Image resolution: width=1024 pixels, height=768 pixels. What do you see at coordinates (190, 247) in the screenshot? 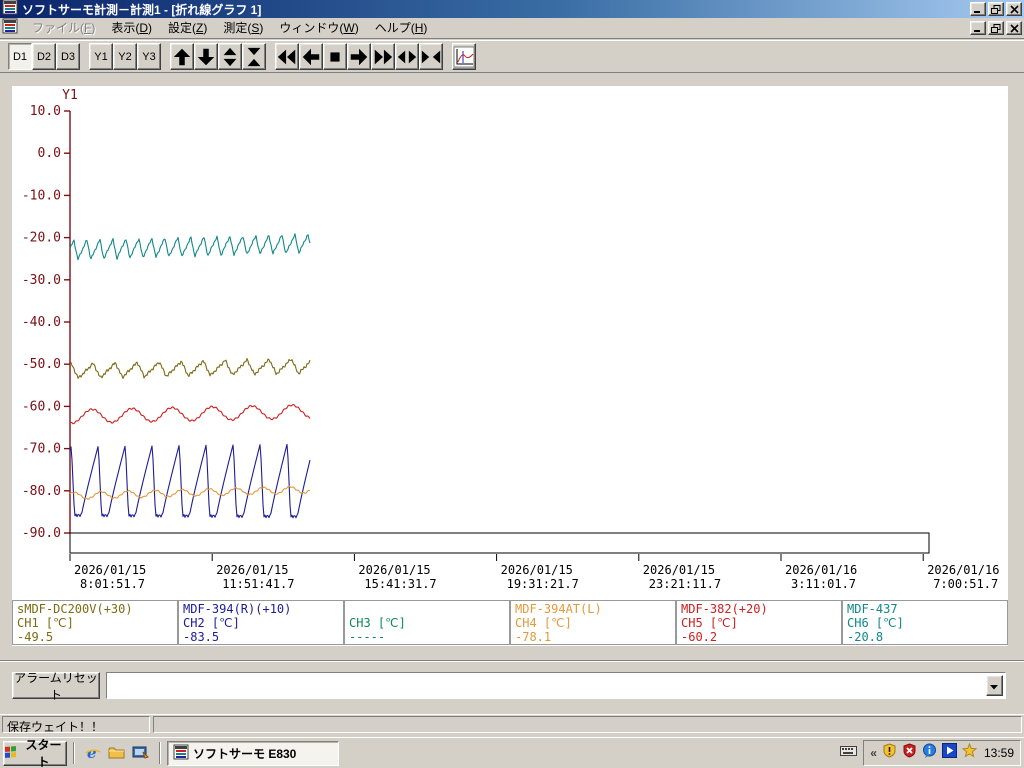
I see `series-line-ch6` at bounding box center [190, 247].